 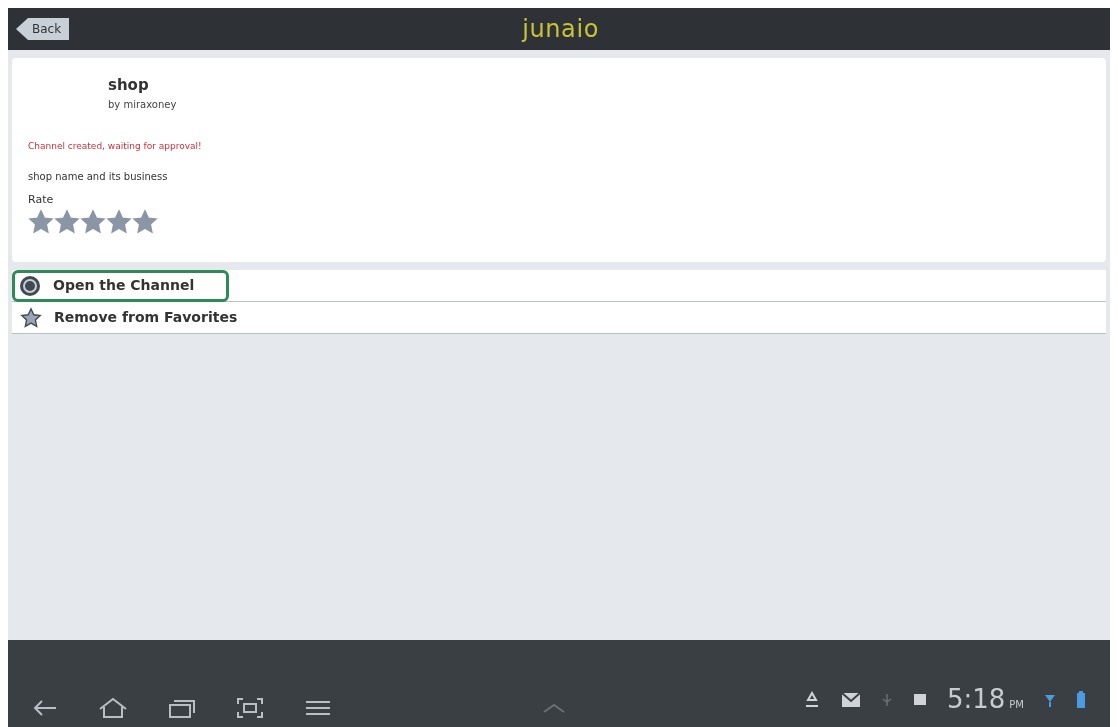 I want to click on clock-time: 5:18, so click(x=976, y=699).